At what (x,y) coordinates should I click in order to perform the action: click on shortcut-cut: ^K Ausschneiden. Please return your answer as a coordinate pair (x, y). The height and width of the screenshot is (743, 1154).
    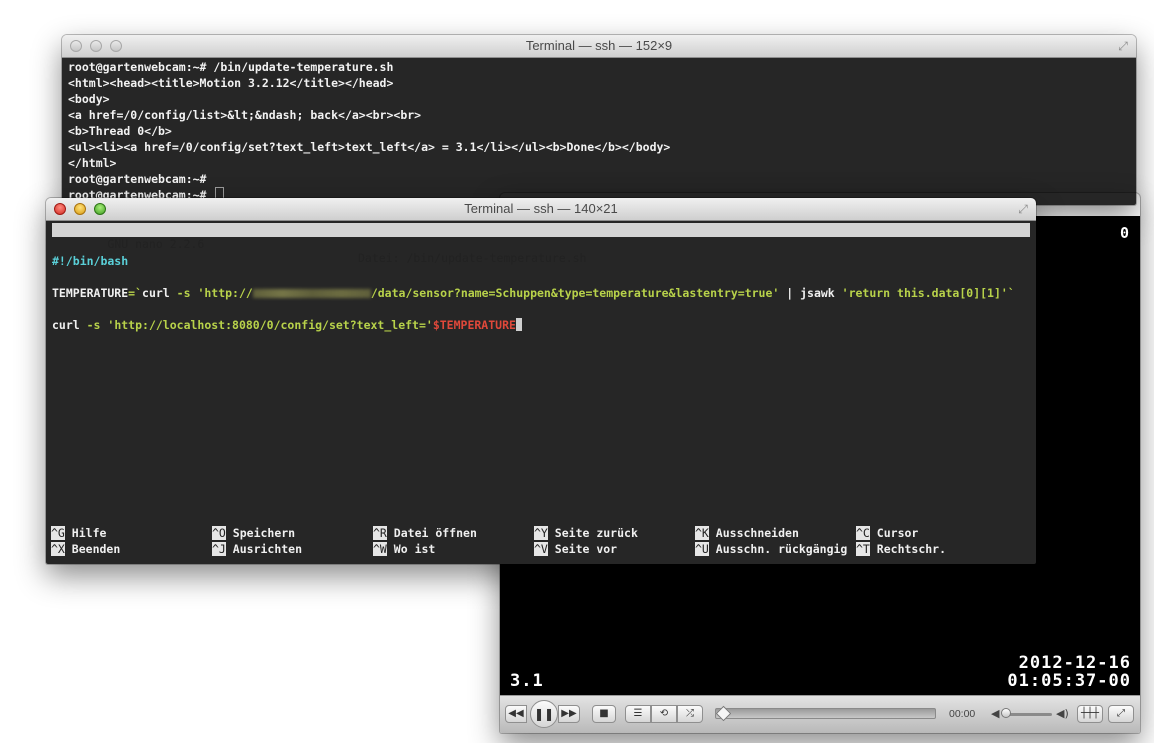
    Looking at the image, I should click on (747, 533).